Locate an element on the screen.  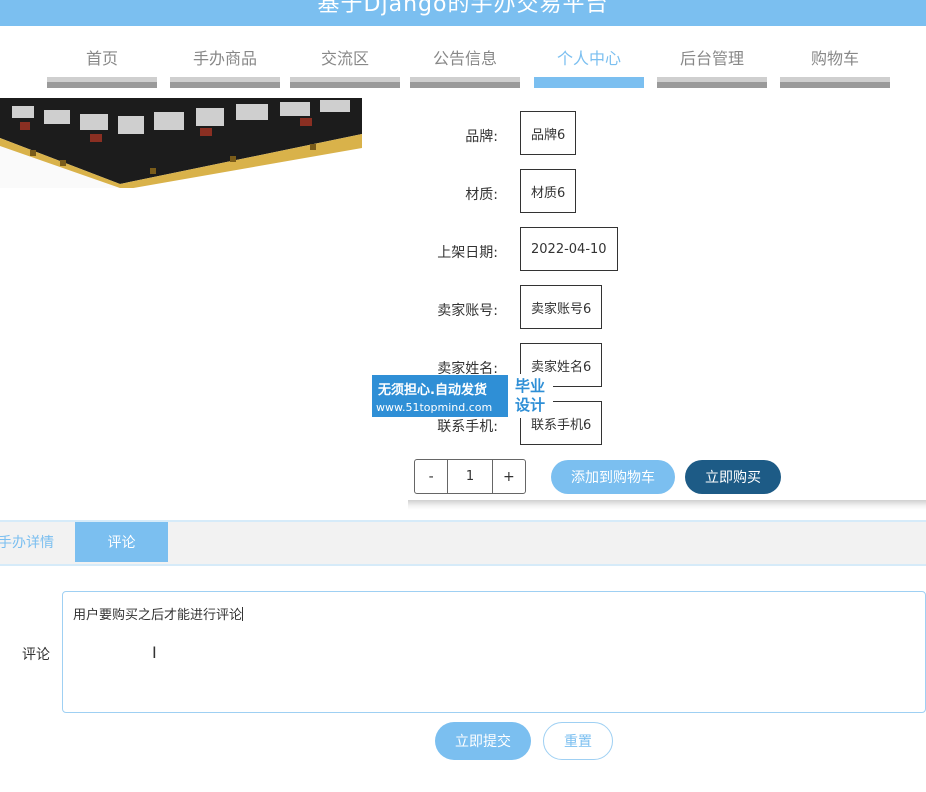
nav-item-cart: 购物车 is located at coordinates (835, 66).